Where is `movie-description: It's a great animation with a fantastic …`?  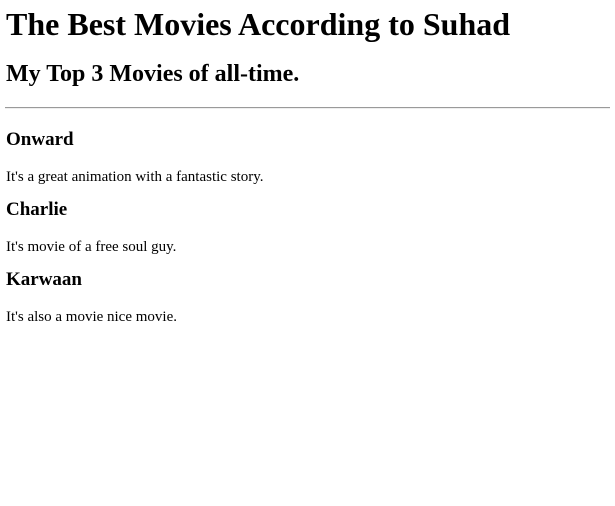
movie-description: It's a great animation with a fantastic … is located at coordinates (135, 177).